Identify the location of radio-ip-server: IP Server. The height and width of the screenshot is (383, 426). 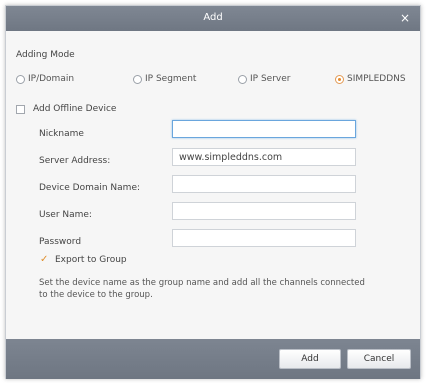
(264, 79).